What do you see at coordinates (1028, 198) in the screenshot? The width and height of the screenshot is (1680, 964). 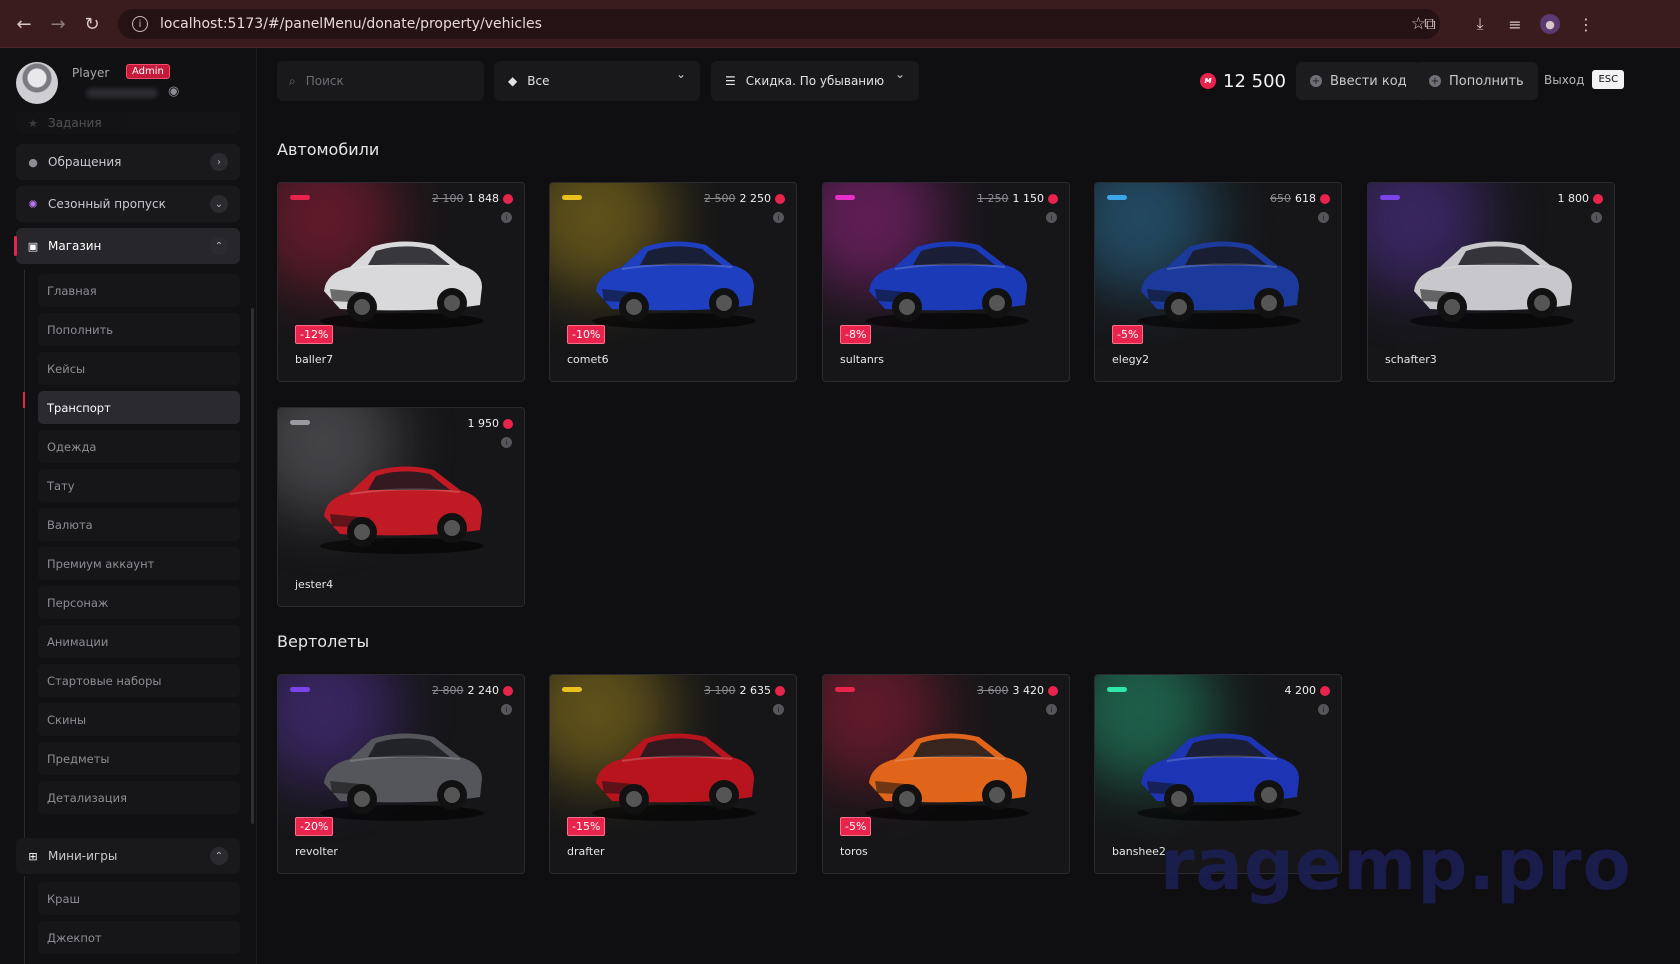 I see `current-price: 1 150` at bounding box center [1028, 198].